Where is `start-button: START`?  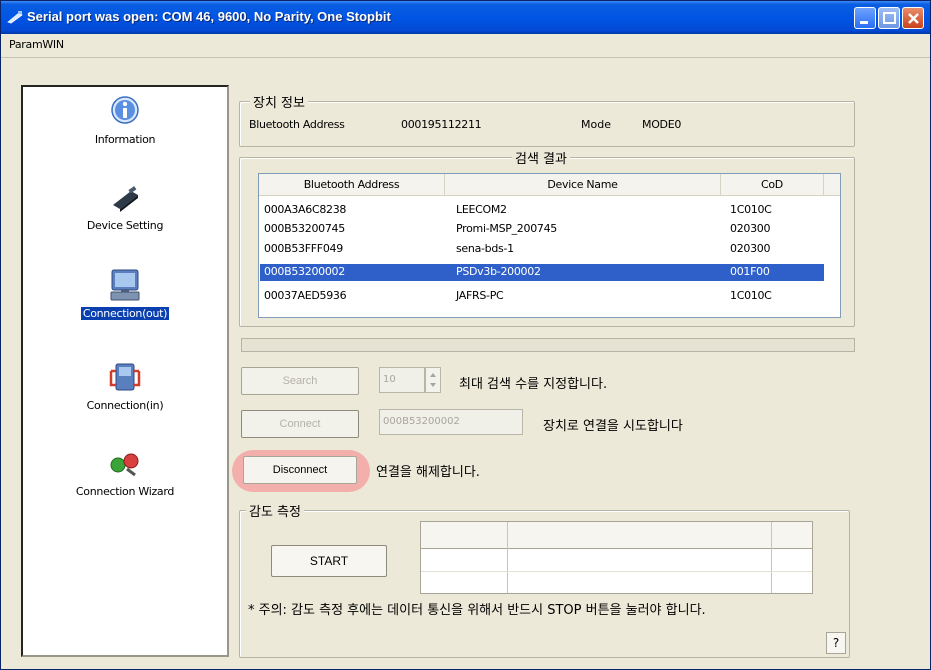
start-button: START is located at coordinates (329, 561).